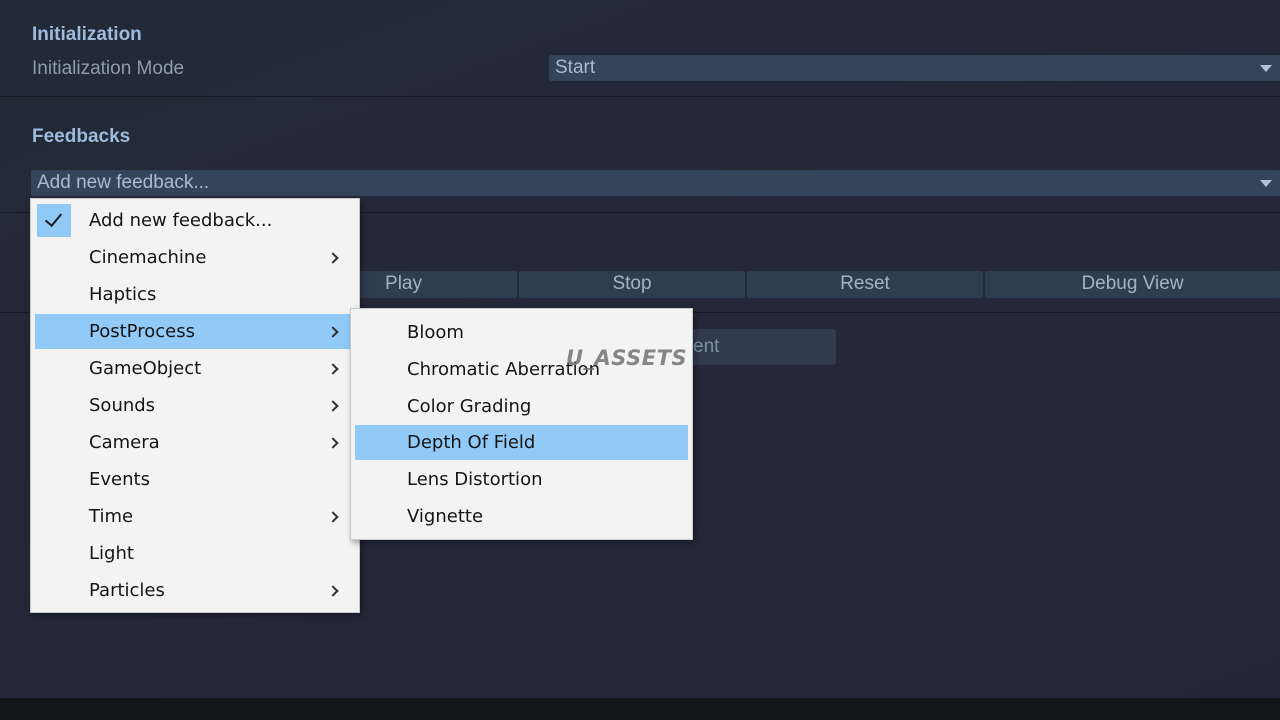  Describe the element at coordinates (87, 34) in the screenshot. I see `initialization-heading: Initialization` at that location.